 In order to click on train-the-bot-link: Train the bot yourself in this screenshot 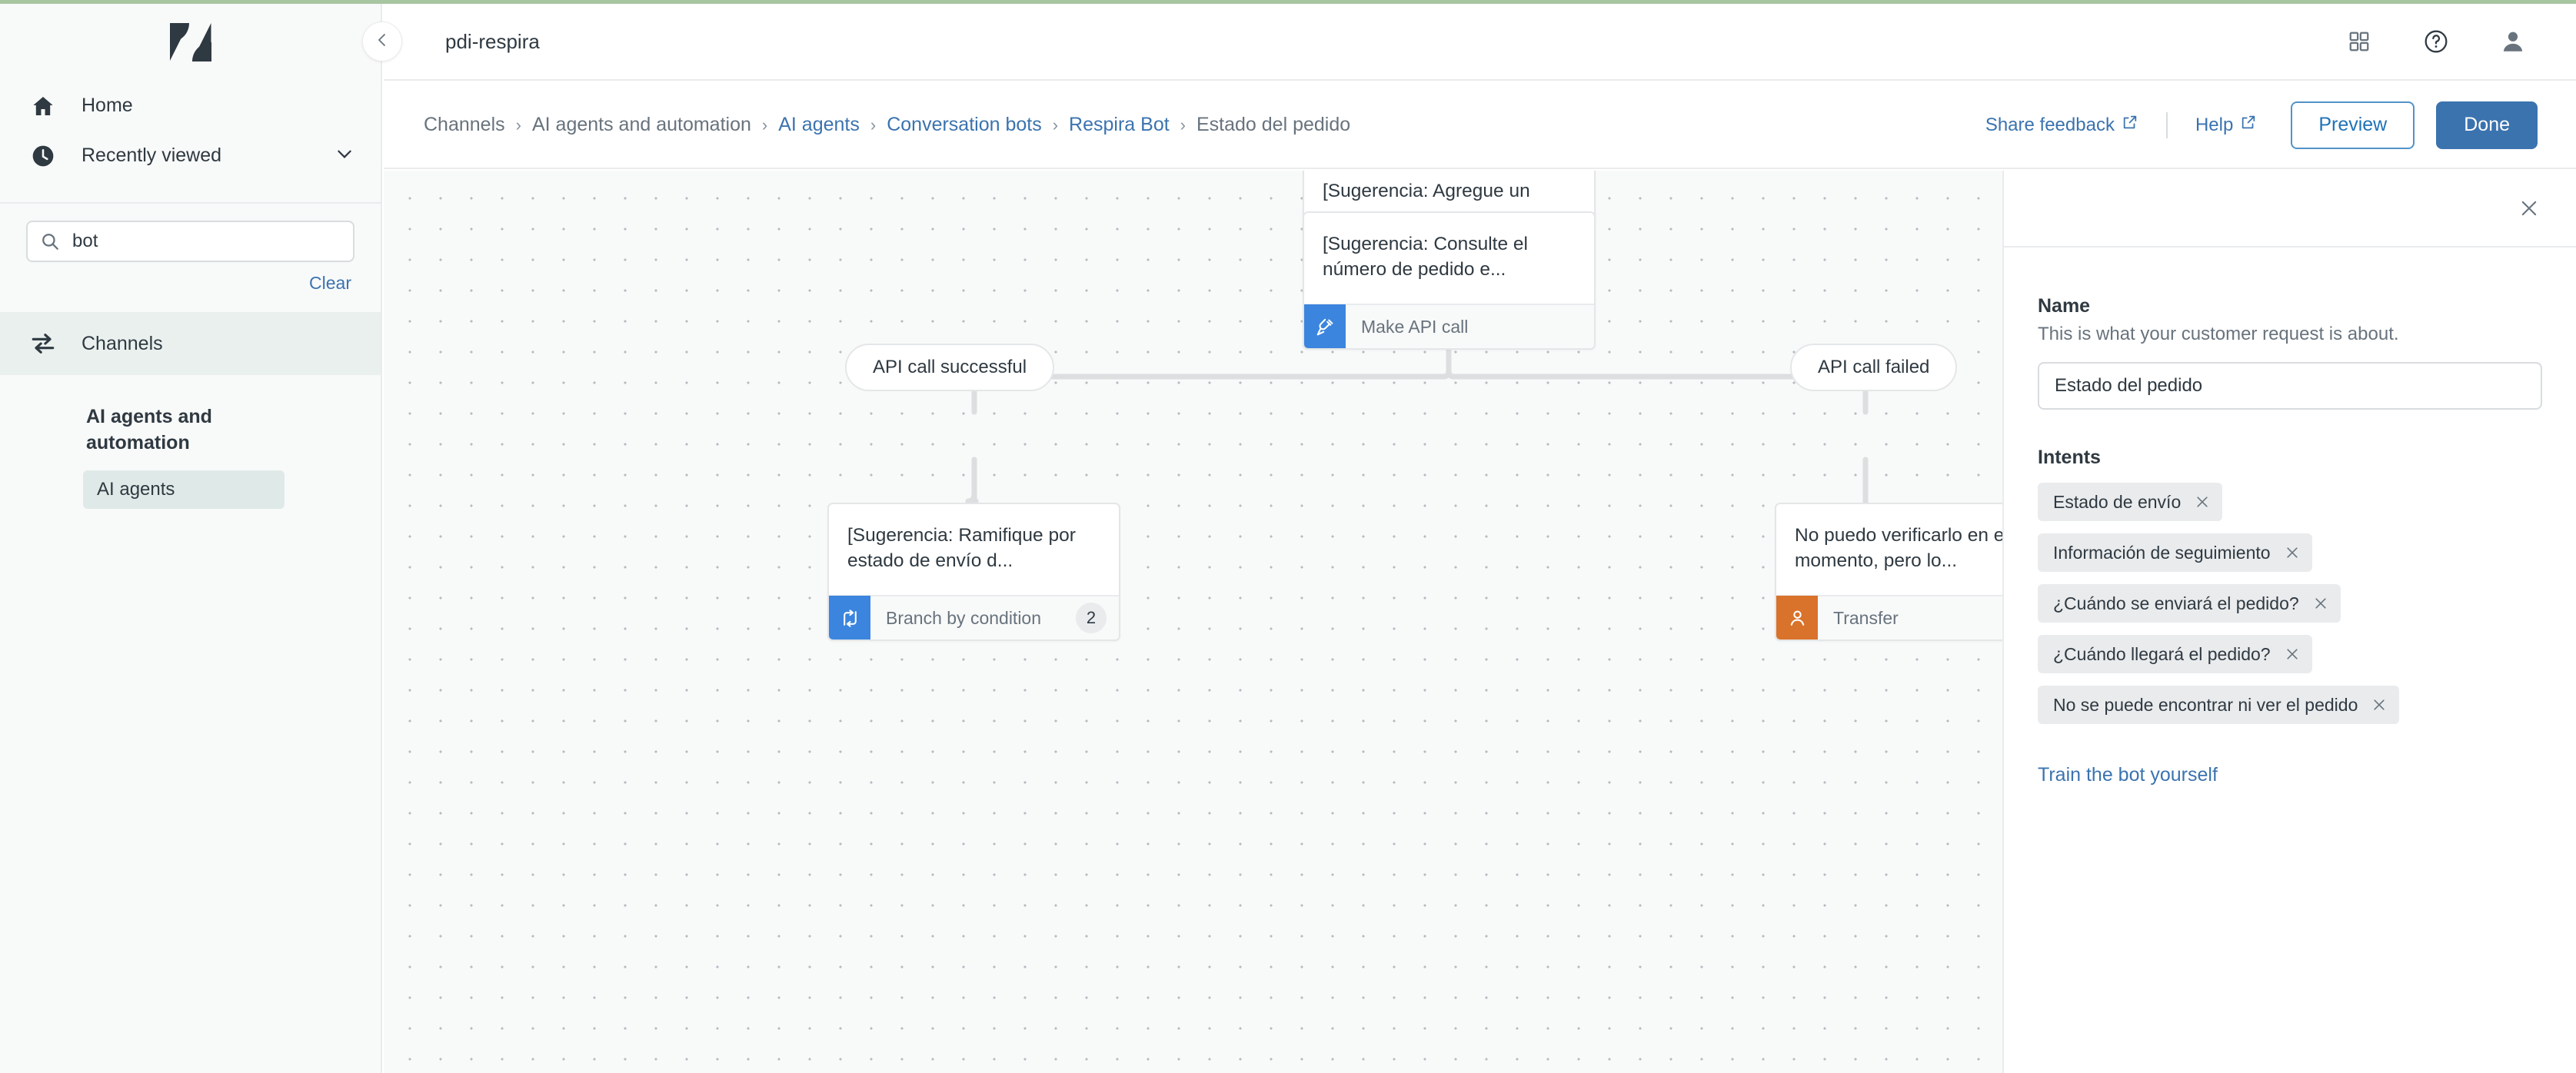, I will do `click(2128, 775)`.